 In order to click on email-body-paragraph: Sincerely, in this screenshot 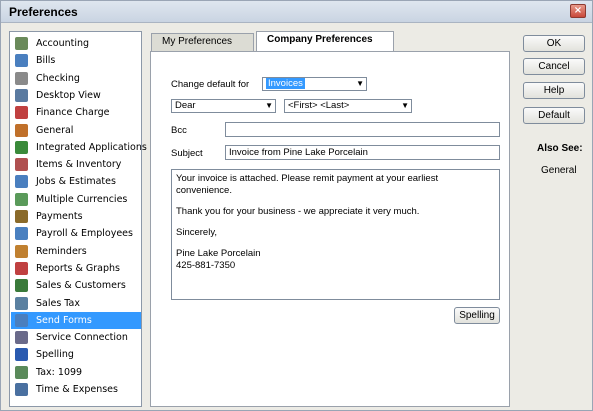, I will do `click(197, 232)`.